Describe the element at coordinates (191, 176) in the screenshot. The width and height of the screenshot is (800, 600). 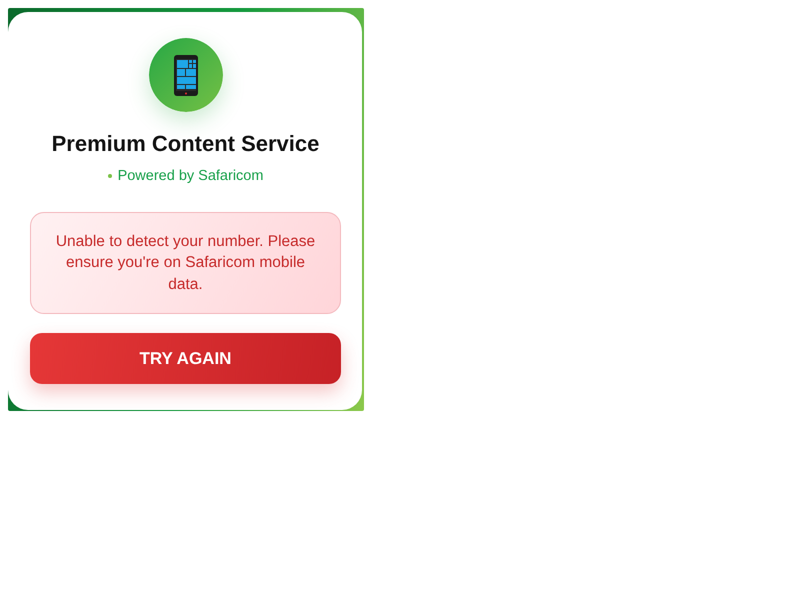
I see `powered-by-text: Powered by Safaricom` at that location.